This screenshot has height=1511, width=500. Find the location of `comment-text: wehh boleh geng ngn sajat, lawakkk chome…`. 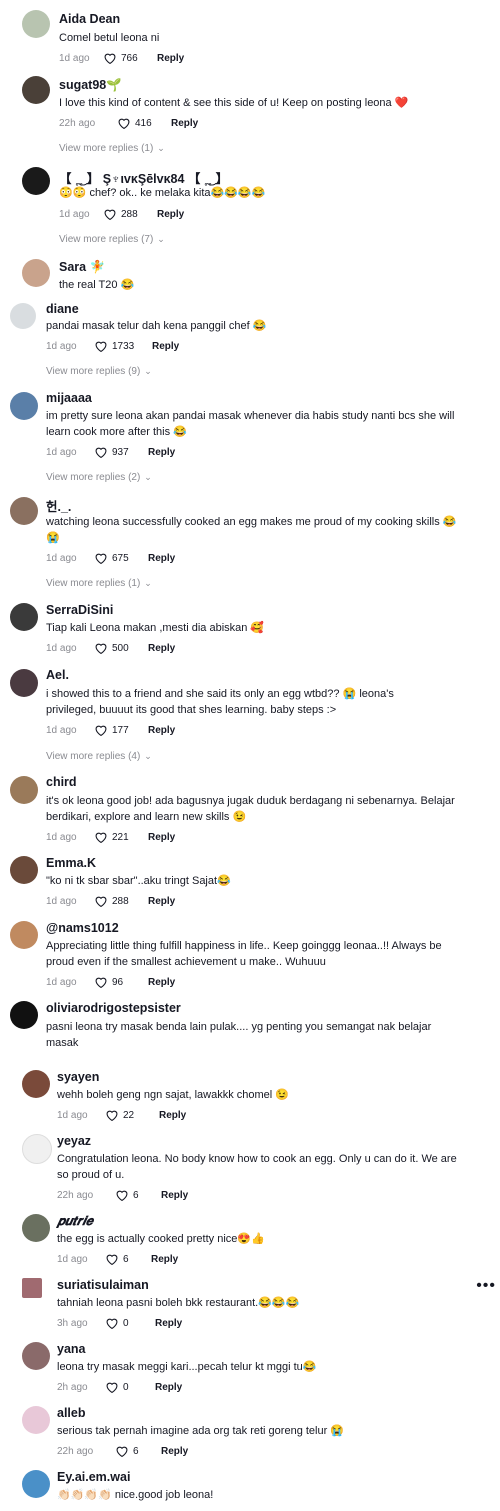

comment-text: wehh boleh geng ngn sajat, lawakkk chome… is located at coordinates (173, 1095).